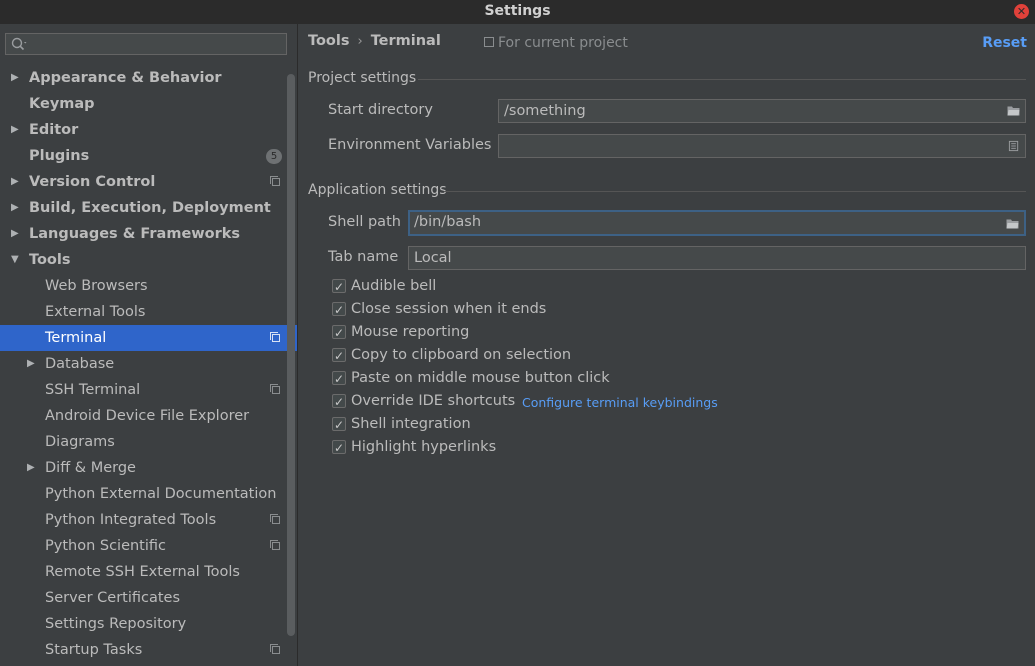 This screenshot has width=1035, height=666. I want to click on sidebar-item-diagrams: Diagrams, so click(148, 442).